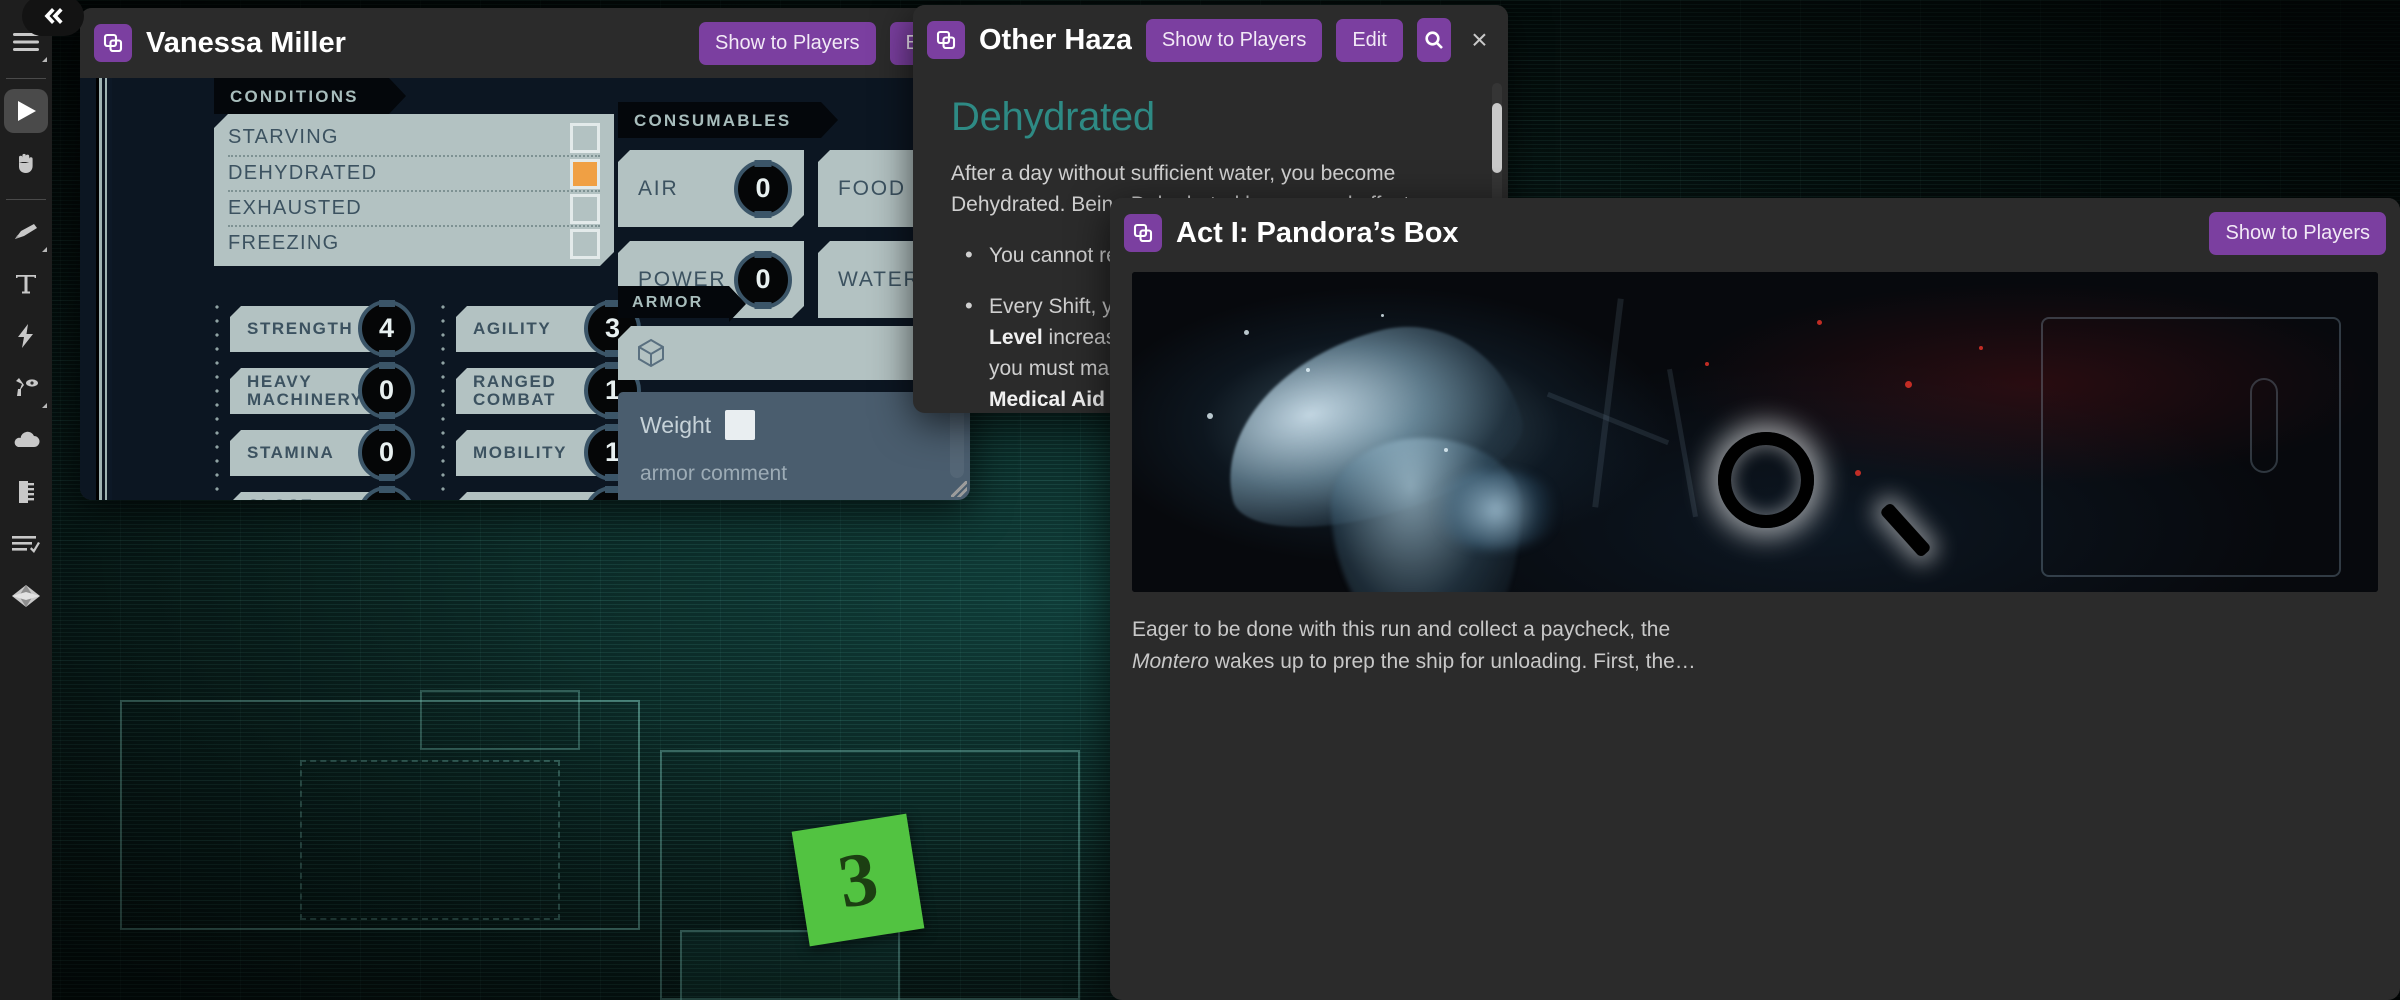 The width and height of the screenshot is (2400, 1000). What do you see at coordinates (414, 242) in the screenshot?
I see `condition-row: FREEZING` at bounding box center [414, 242].